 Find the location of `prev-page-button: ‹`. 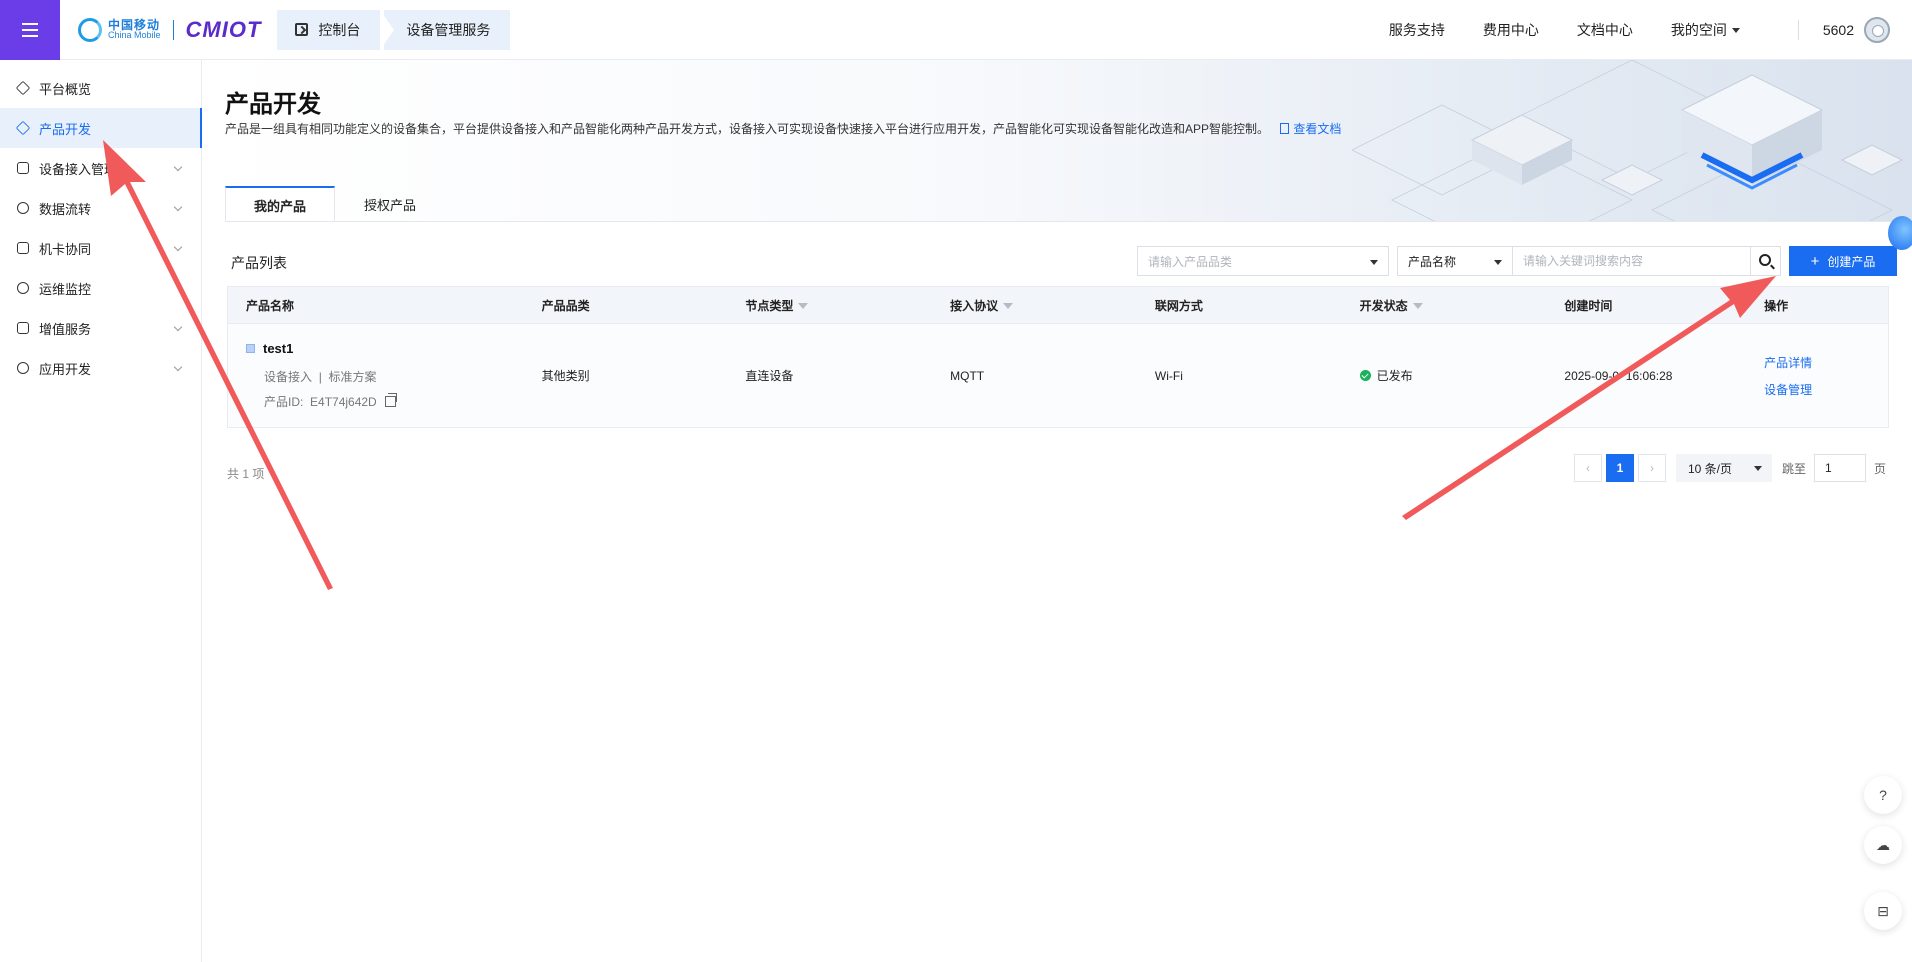

prev-page-button: ‹ is located at coordinates (1587, 468).